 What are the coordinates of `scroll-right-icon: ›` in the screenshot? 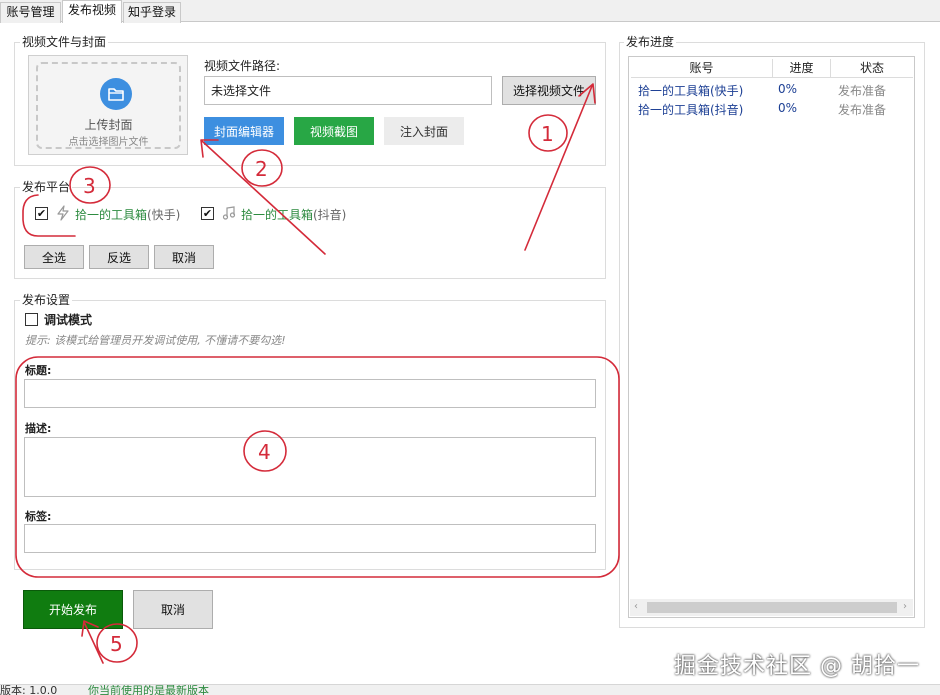 It's located at (905, 606).